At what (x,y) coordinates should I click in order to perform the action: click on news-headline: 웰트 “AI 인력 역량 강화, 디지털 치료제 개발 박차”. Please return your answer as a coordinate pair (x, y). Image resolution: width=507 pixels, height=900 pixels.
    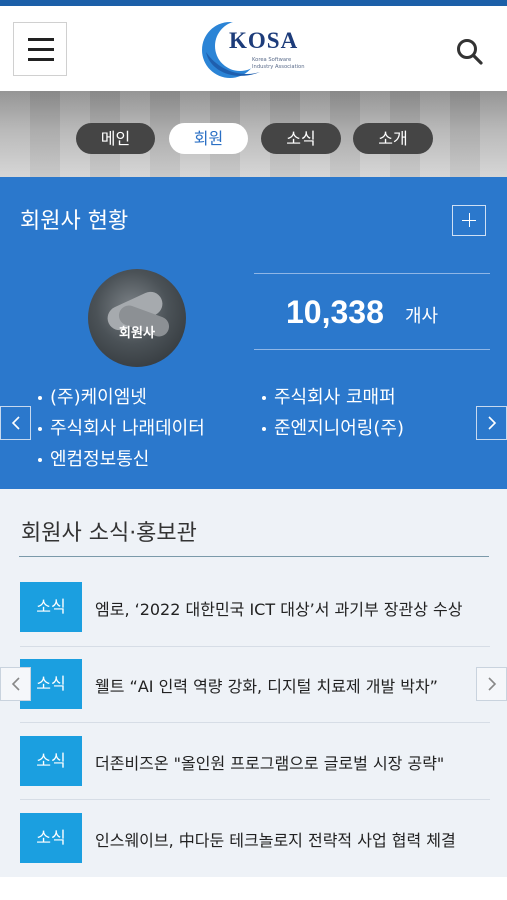
    Looking at the image, I should click on (292, 685).